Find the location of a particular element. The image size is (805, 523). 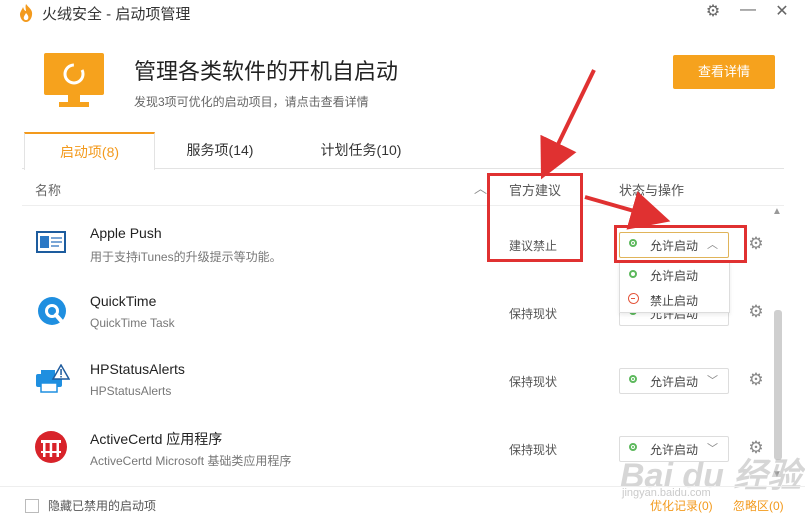

optimization-log-link: 优化记录(0) is located at coordinates (681, 505).